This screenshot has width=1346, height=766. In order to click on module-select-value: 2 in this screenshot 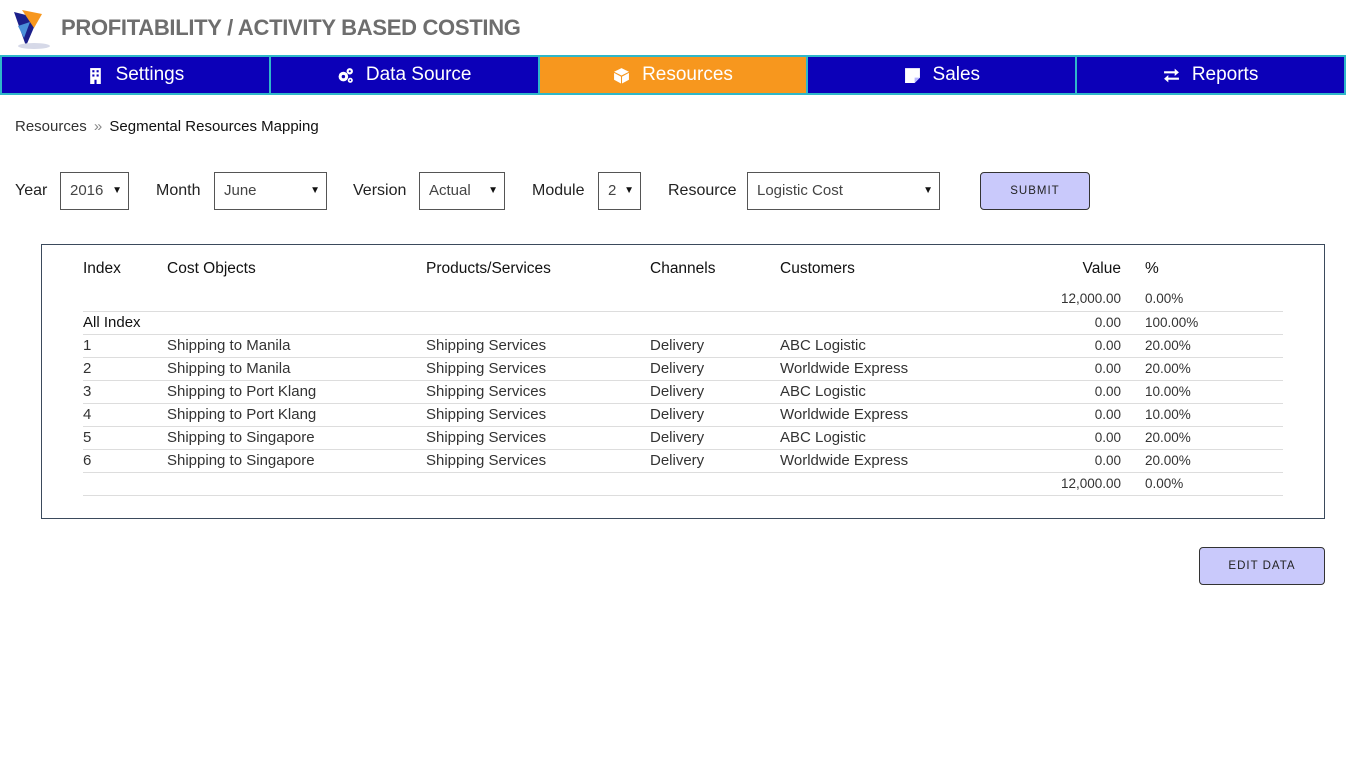, I will do `click(612, 190)`.